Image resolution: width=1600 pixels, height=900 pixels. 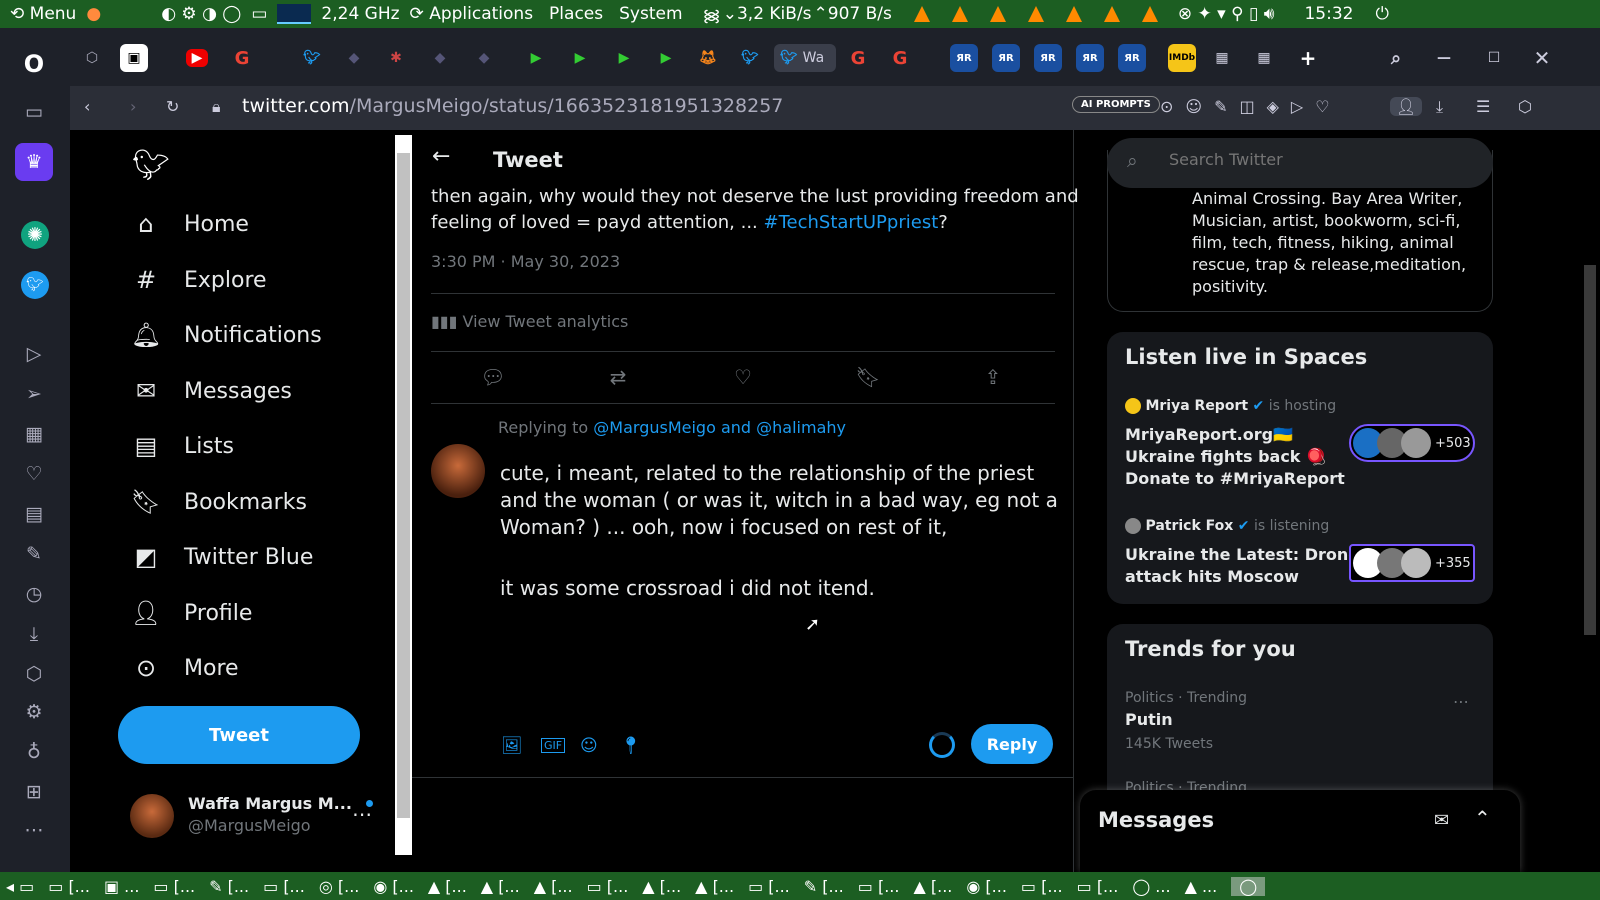 I want to click on places-menu: Places, so click(x=576, y=14).